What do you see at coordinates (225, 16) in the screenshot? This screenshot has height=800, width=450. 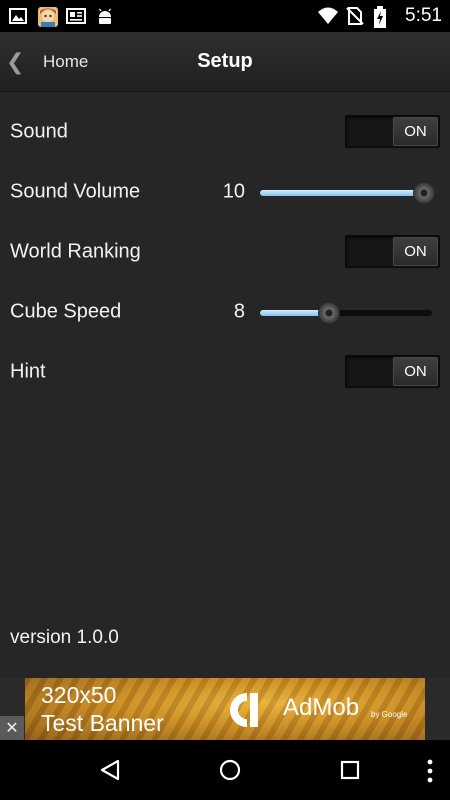 I see `status-bar: 5:51` at bounding box center [225, 16].